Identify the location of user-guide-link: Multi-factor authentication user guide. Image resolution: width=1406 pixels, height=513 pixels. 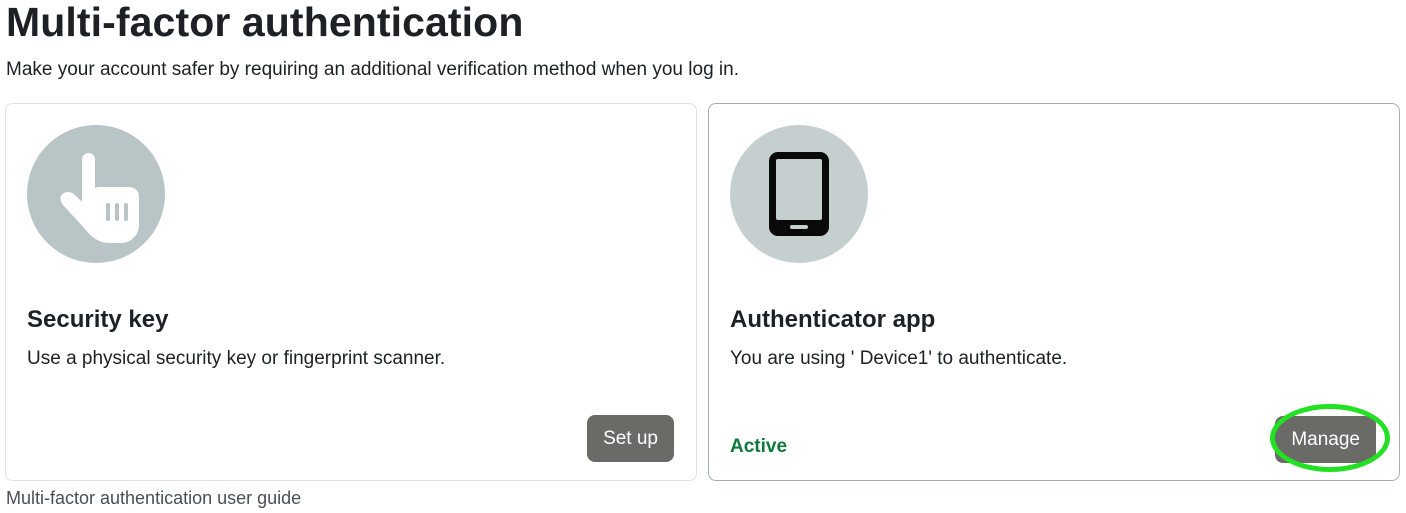
(153, 498).